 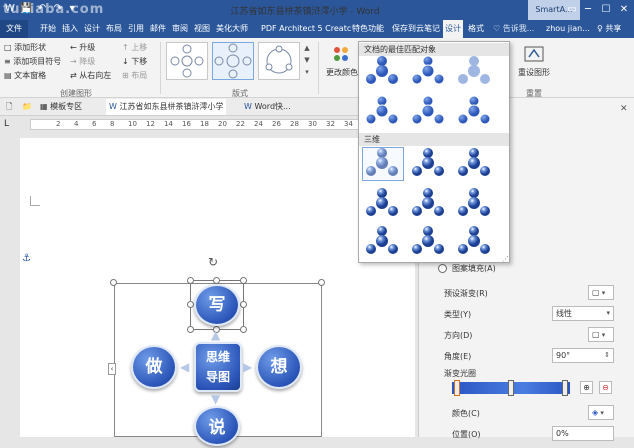 I want to click on change-colors-button: 更改颜色, so click(x=342, y=64).